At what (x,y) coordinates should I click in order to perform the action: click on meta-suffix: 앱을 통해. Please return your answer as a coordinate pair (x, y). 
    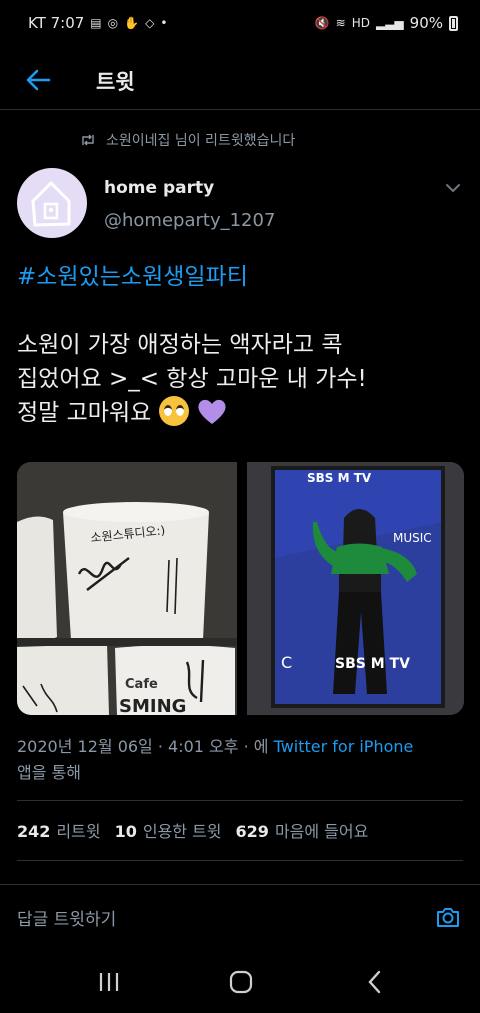
    Looking at the image, I should click on (49, 772).